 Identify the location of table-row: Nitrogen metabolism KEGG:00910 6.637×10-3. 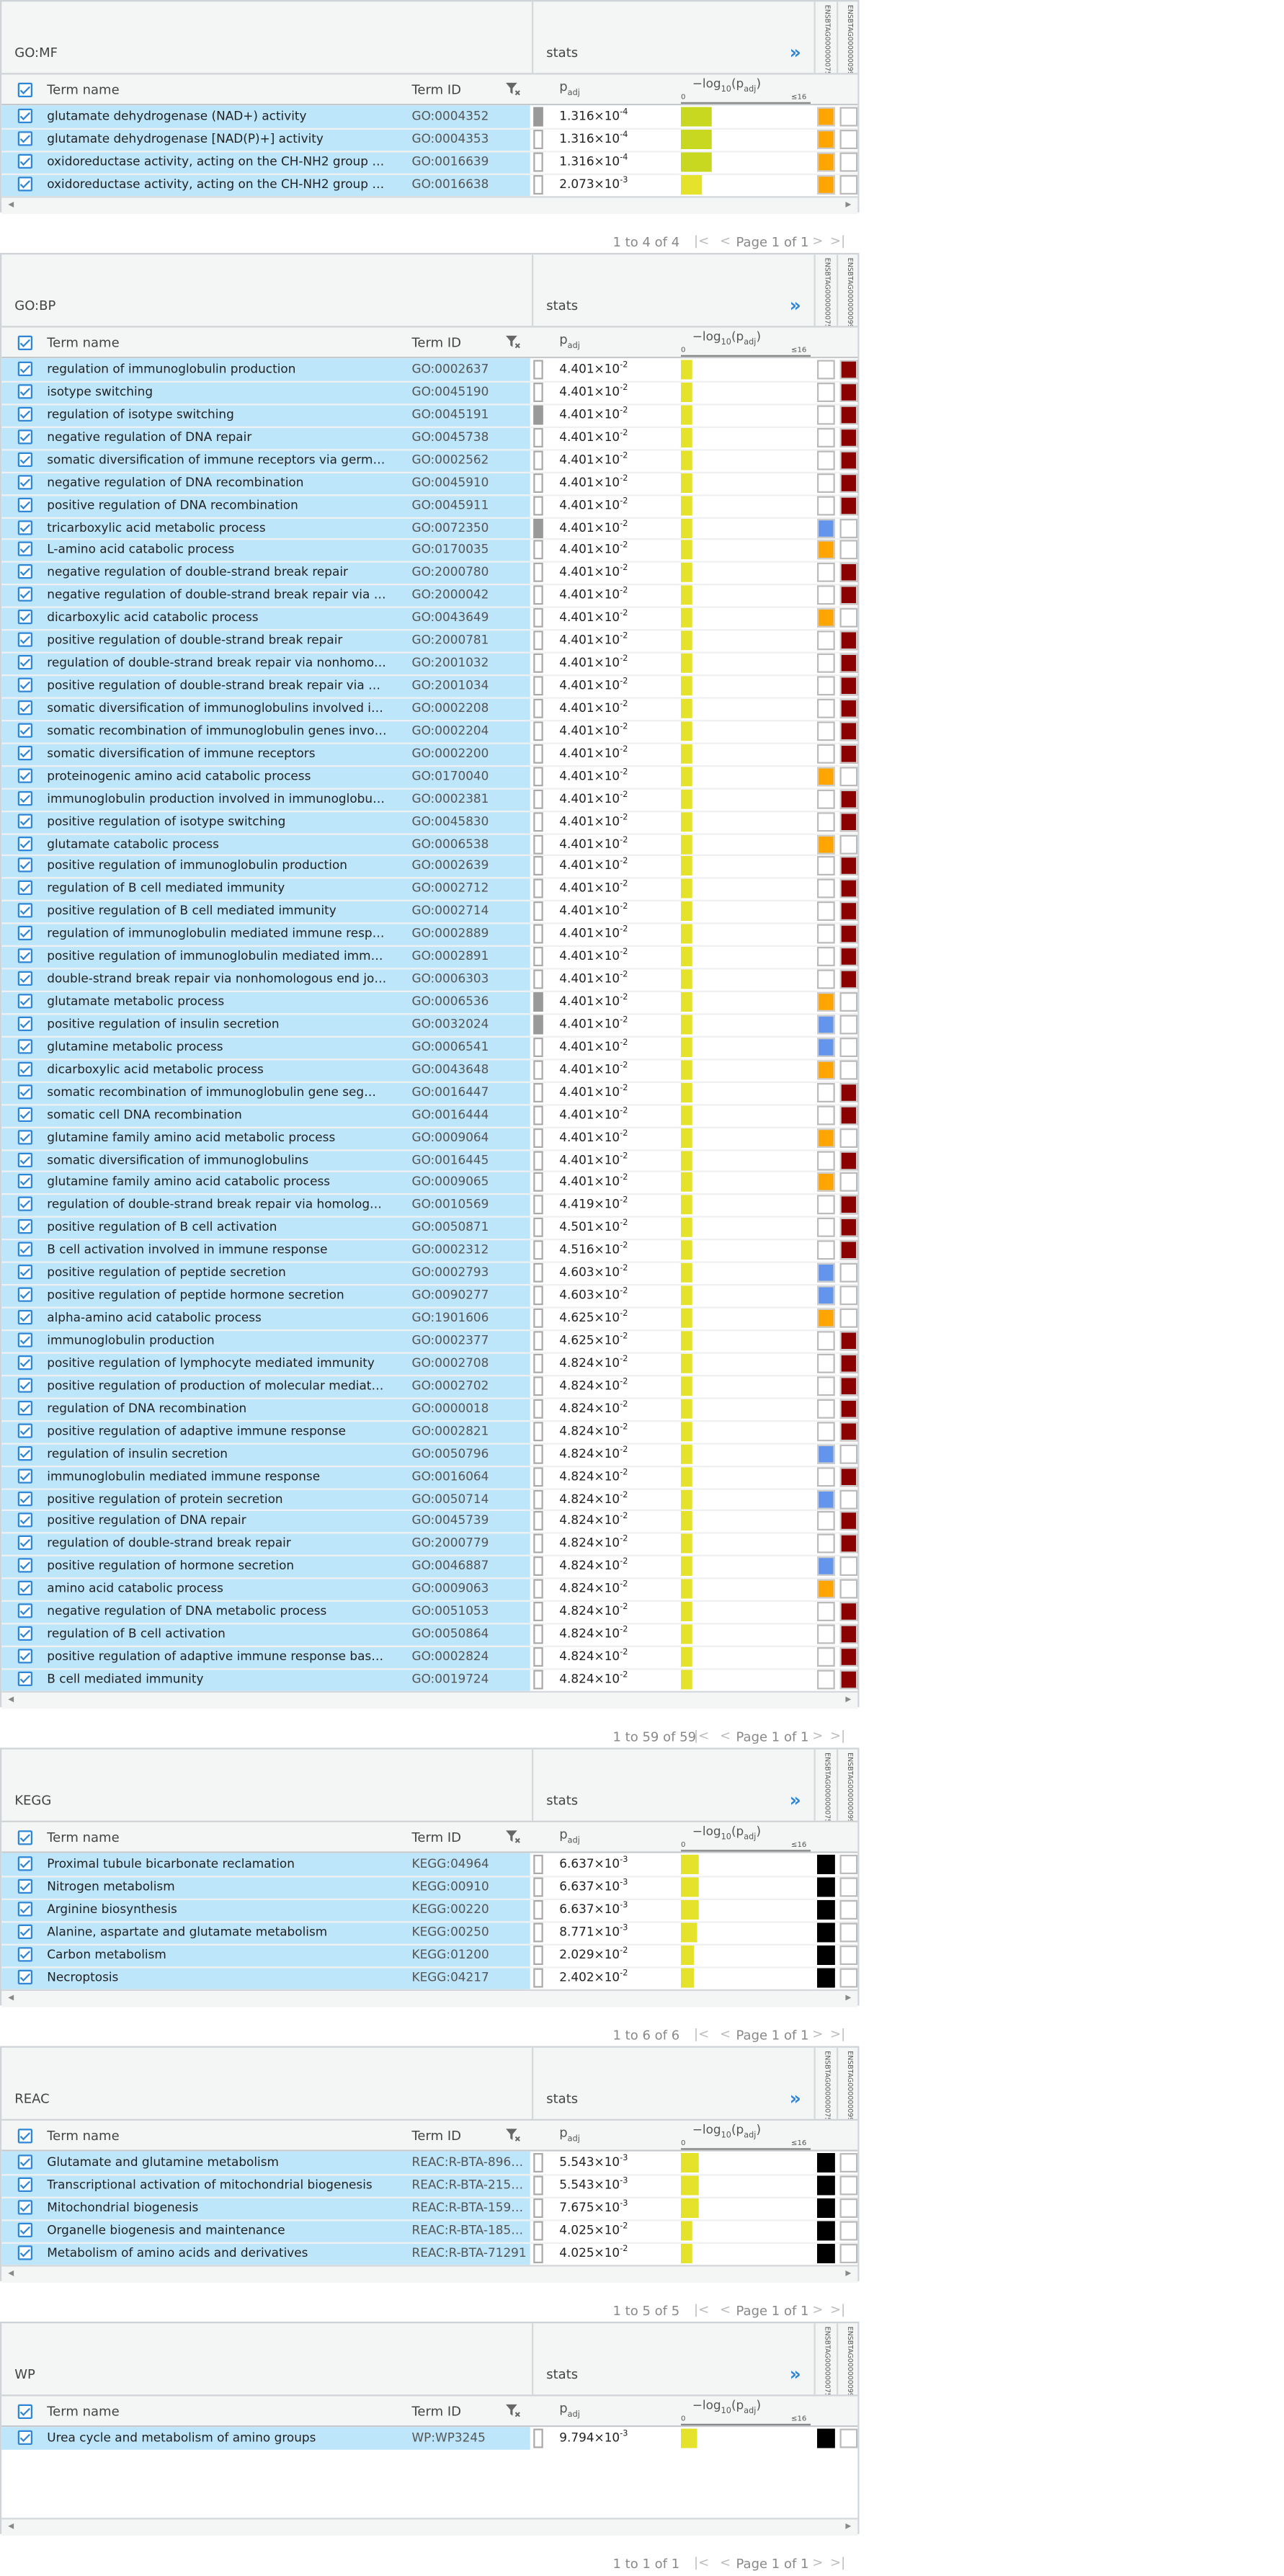
(430, 1887).